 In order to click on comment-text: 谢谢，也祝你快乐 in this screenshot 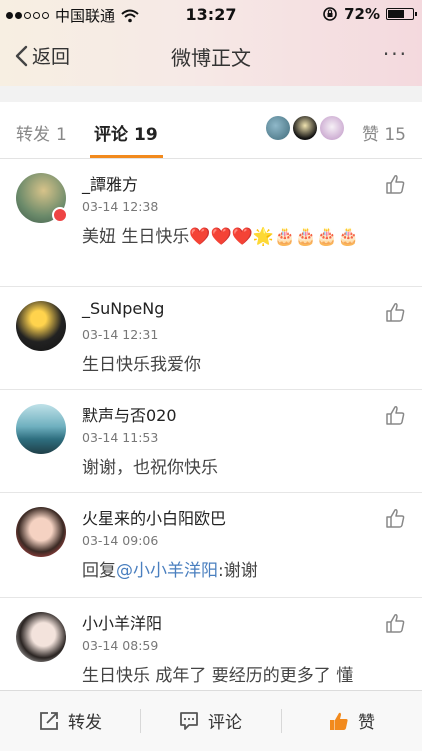, I will do `click(150, 468)`.